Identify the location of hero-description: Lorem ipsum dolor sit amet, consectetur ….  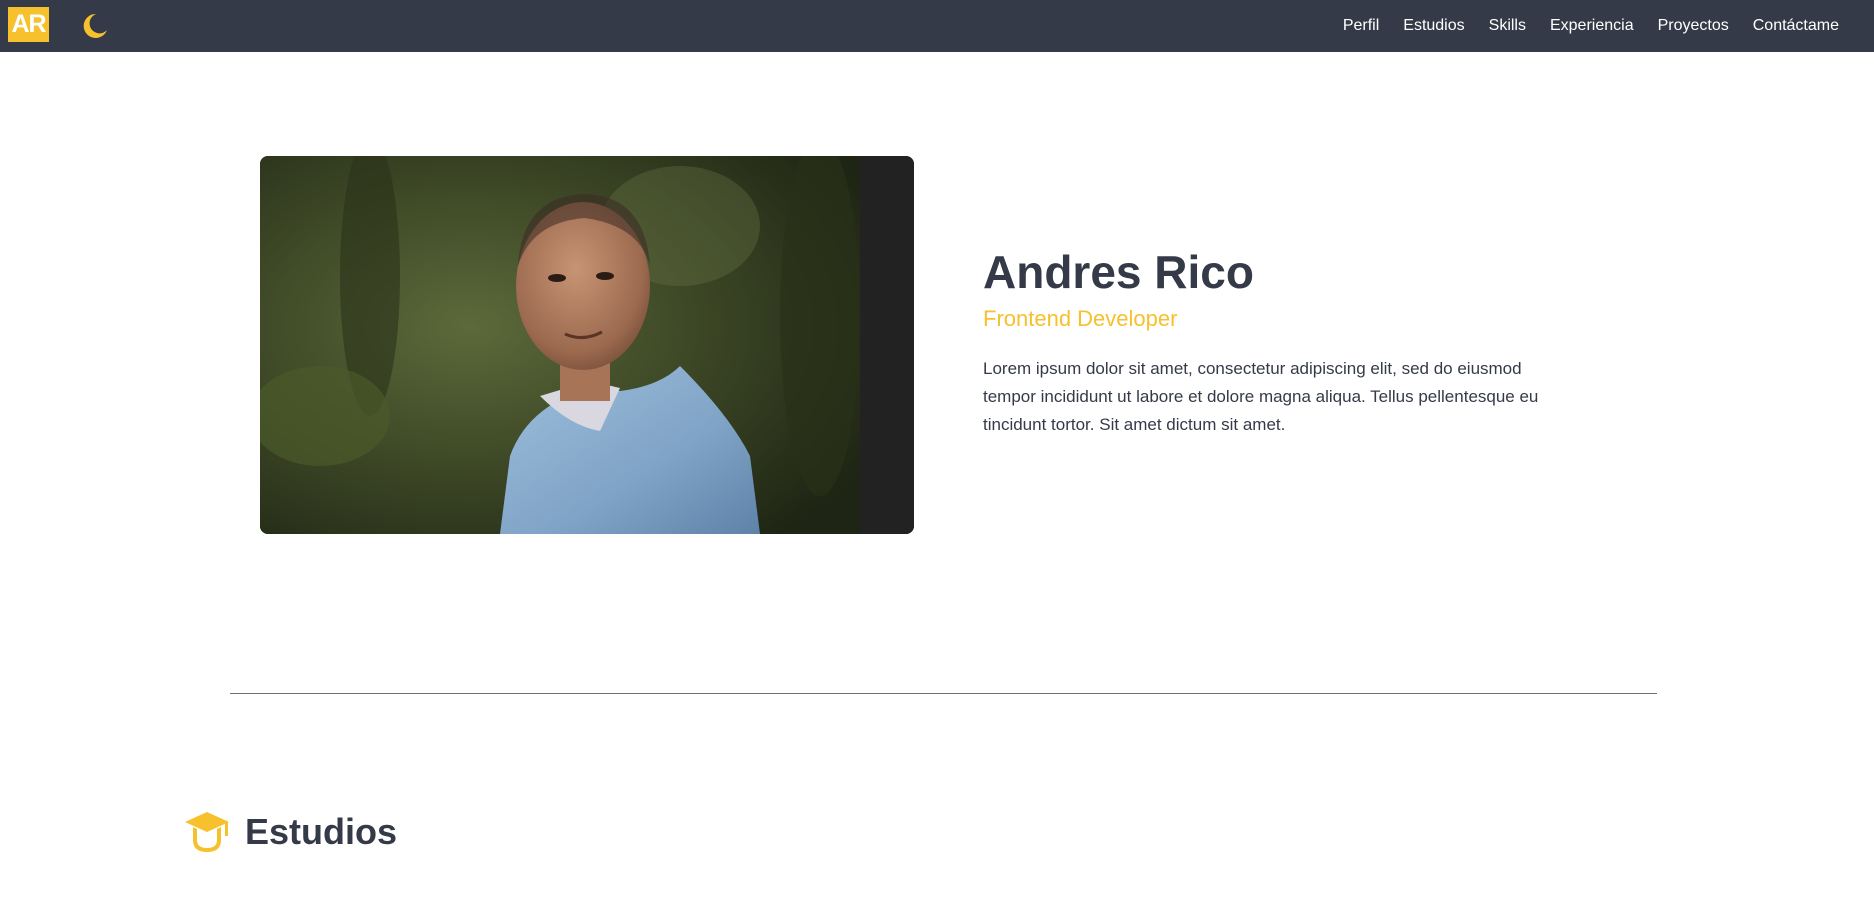
(1261, 396).